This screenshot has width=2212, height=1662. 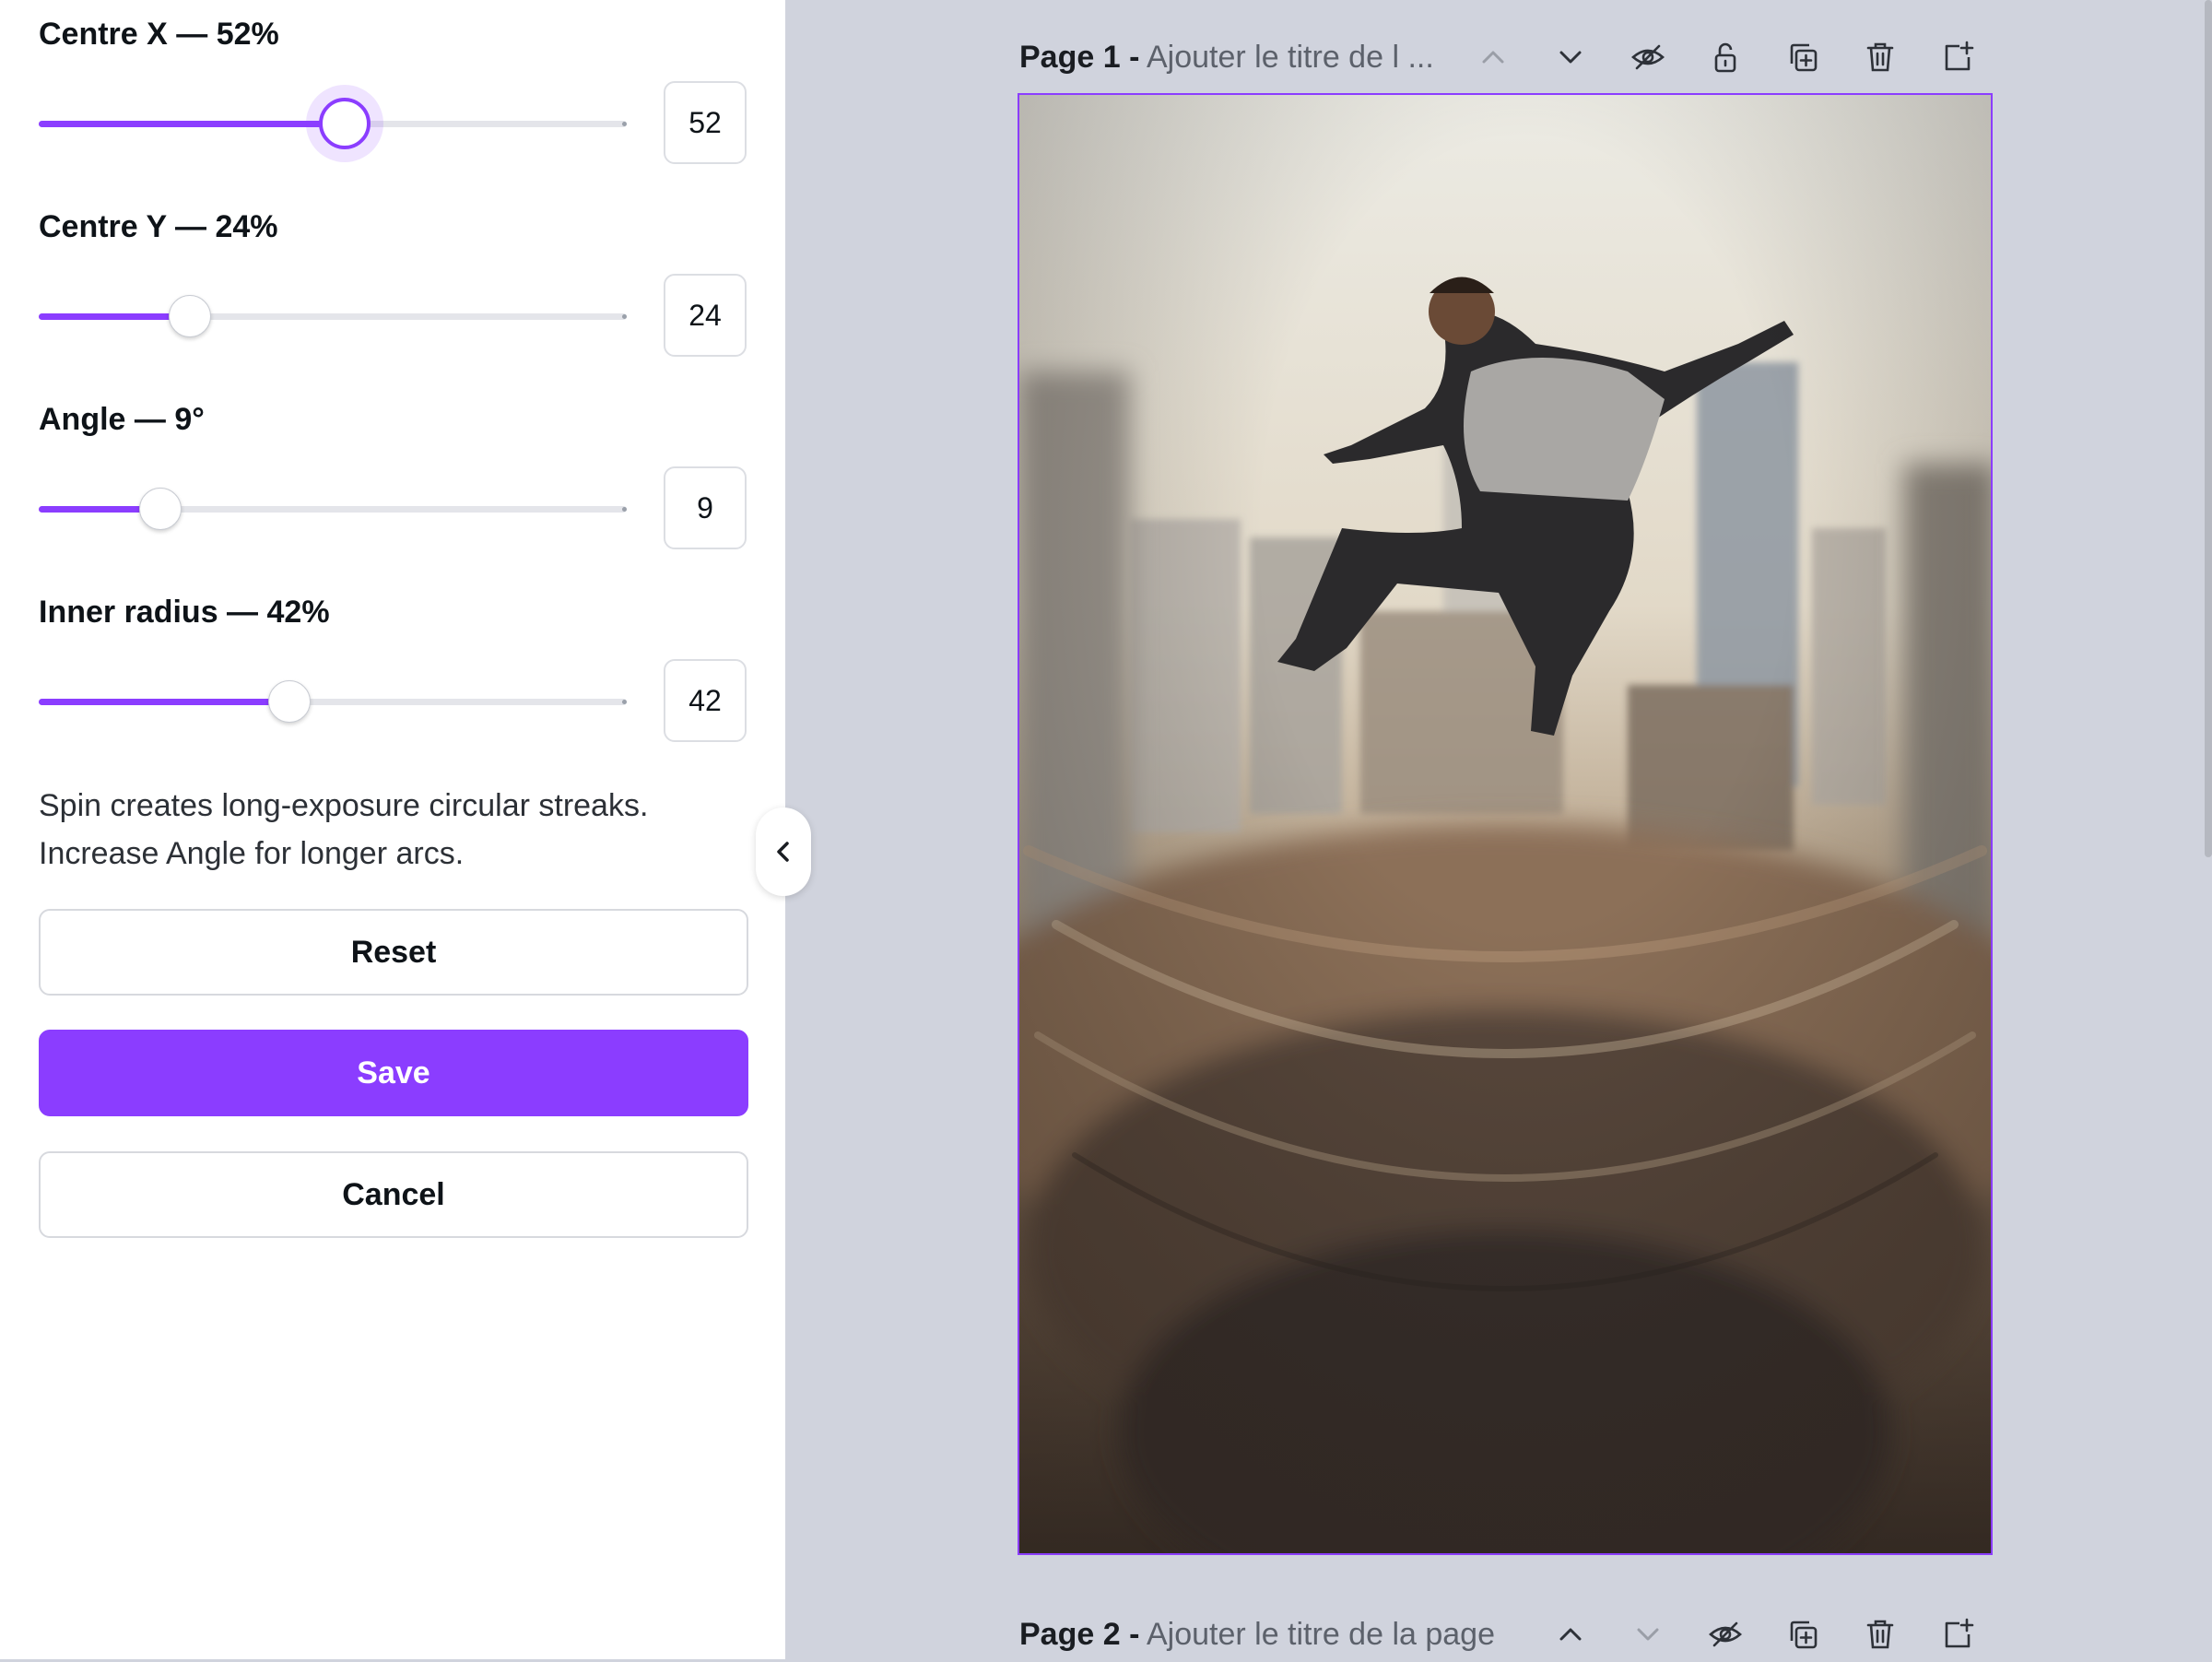 I want to click on page-2-title: Page 2 - Ajouter le titre de la page, so click(x=1257, y=1635).